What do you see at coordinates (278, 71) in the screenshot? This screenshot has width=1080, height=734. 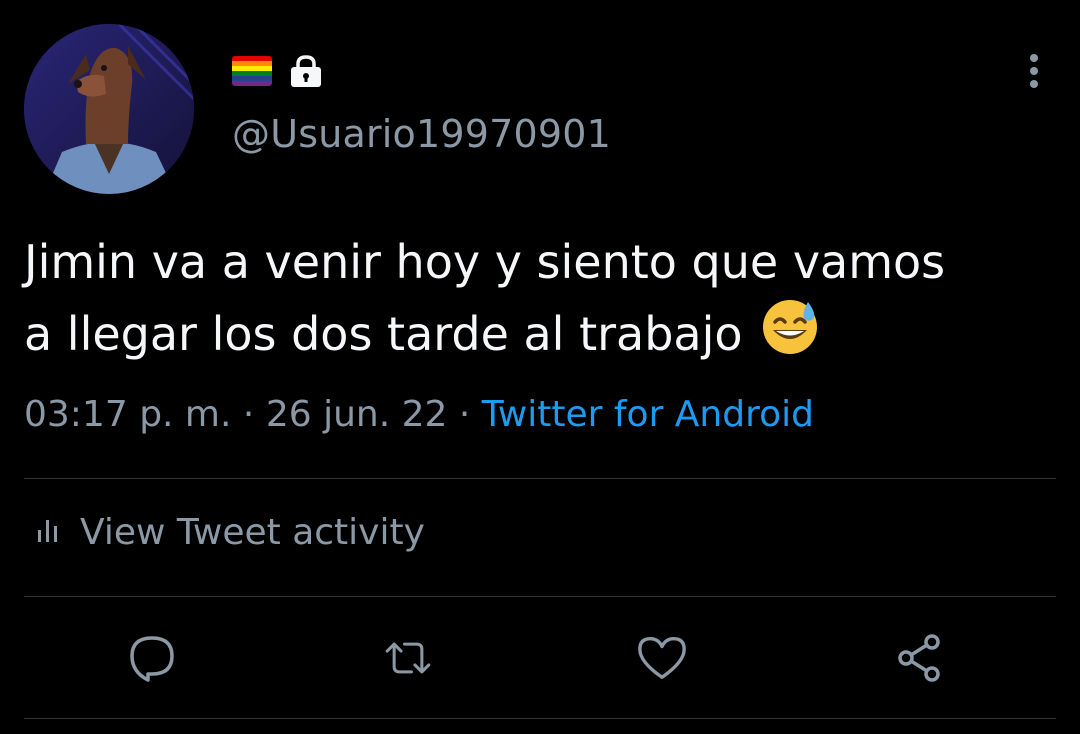 I see `display-name-row` at bounding box center [278, 71].